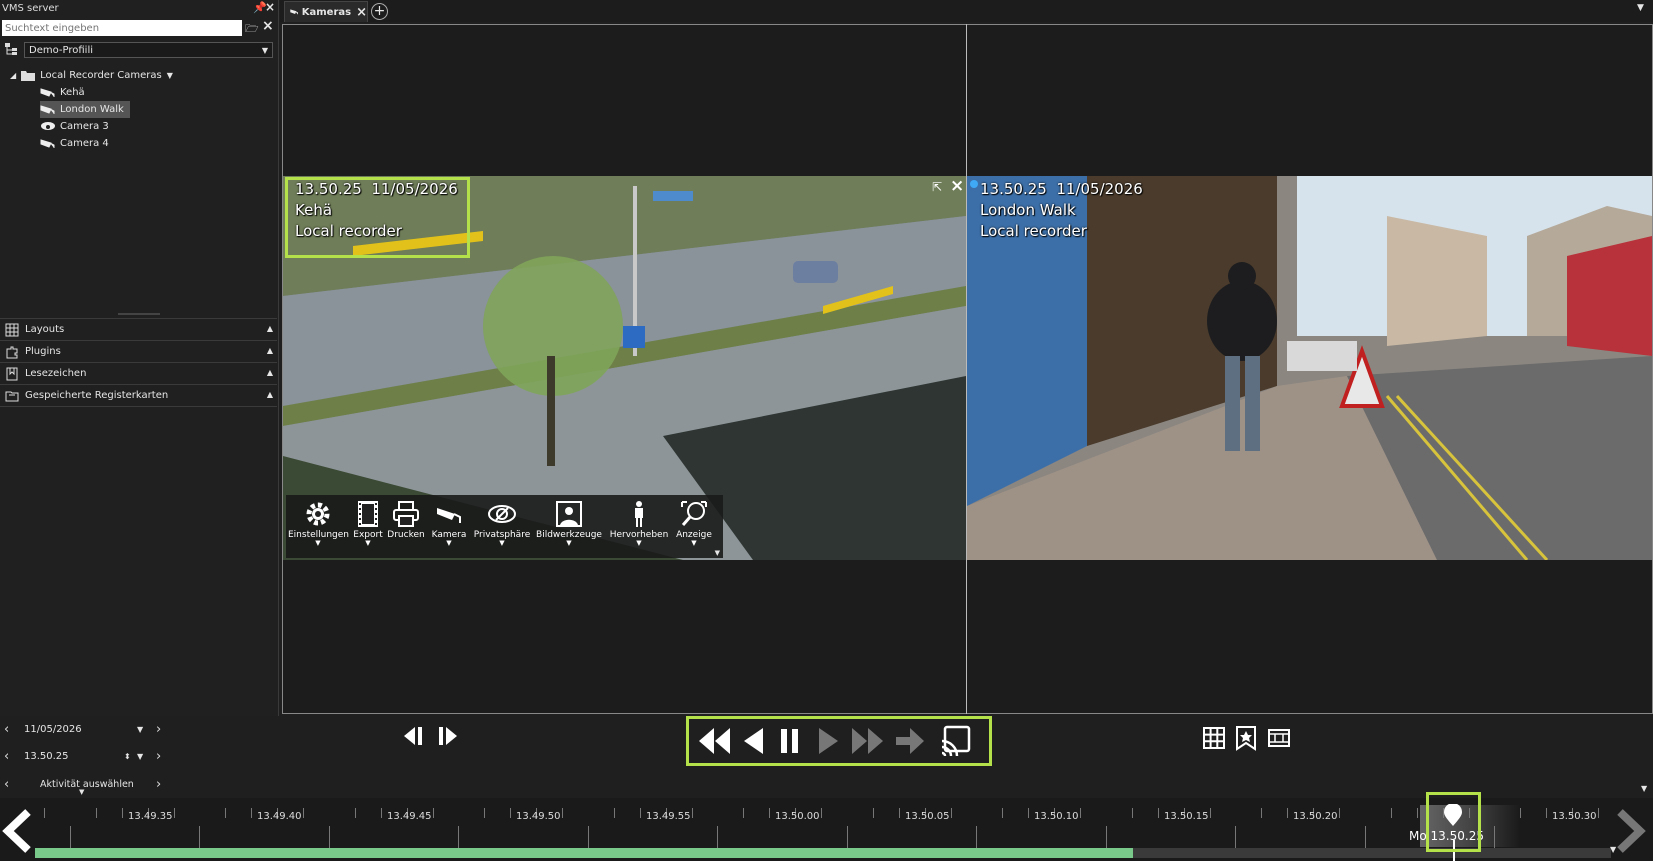 This screenshot has height=861, width=1653. What do you see at coordinates (717, 553) in the screenshot?
I see `toolbar-more-icon: ▼` at bounding box center [717, 553].